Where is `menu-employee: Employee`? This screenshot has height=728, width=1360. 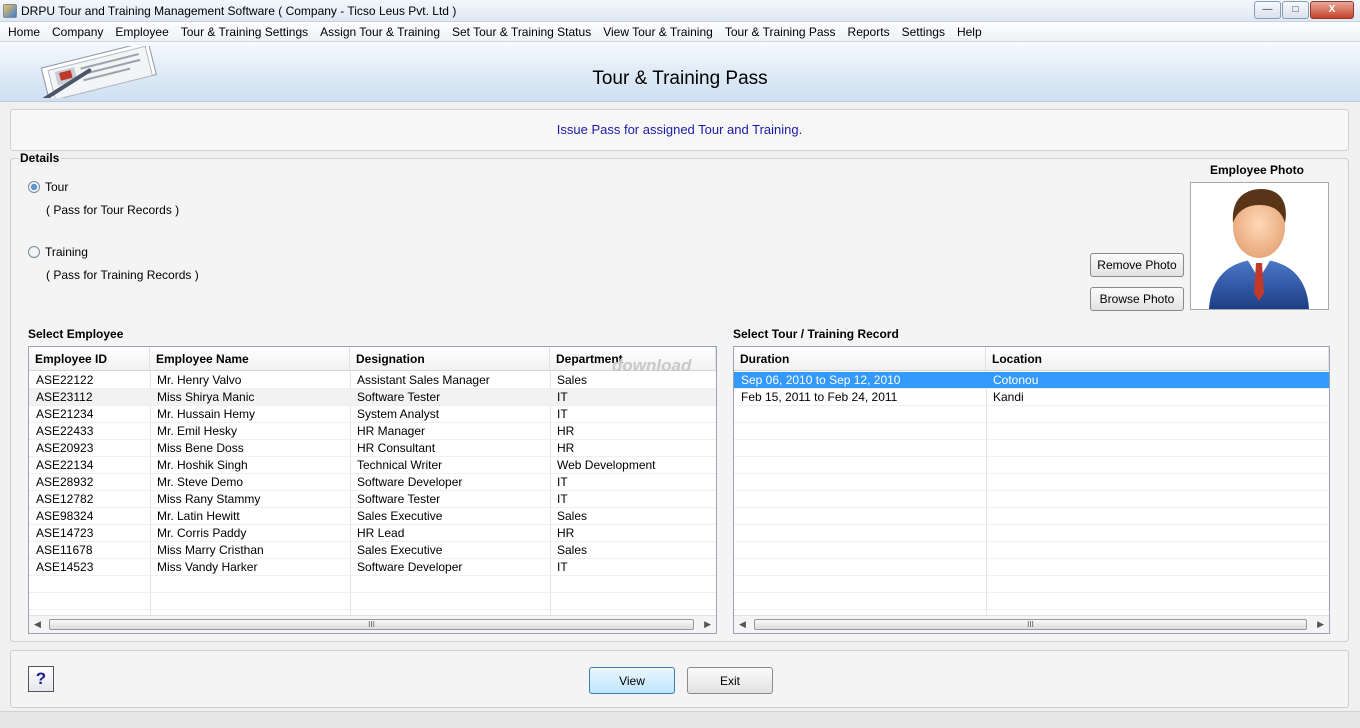
menu-employee: Employee is located at coordinates (141, 32).